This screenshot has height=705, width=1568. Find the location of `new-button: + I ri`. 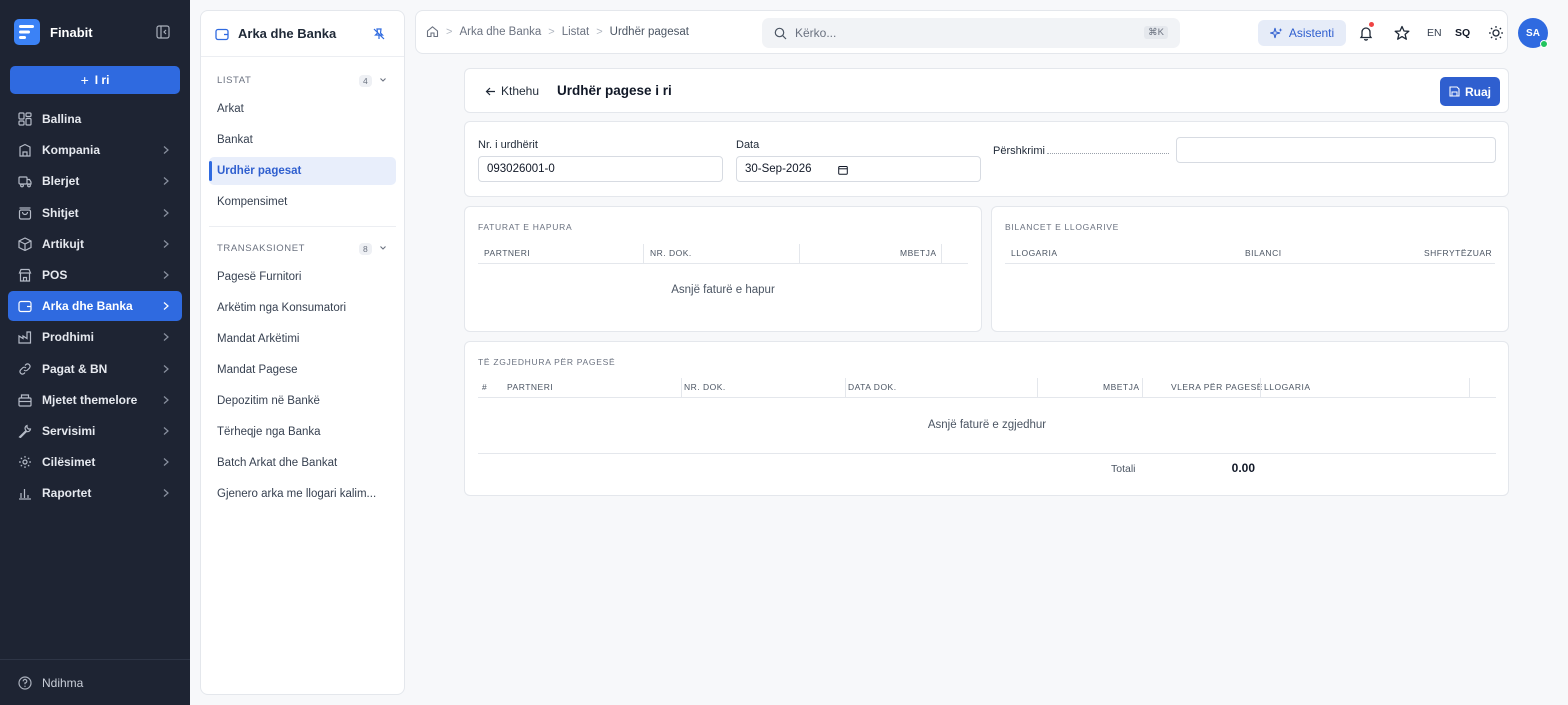

new-button: + I ri is located at coordinates (95, 80).